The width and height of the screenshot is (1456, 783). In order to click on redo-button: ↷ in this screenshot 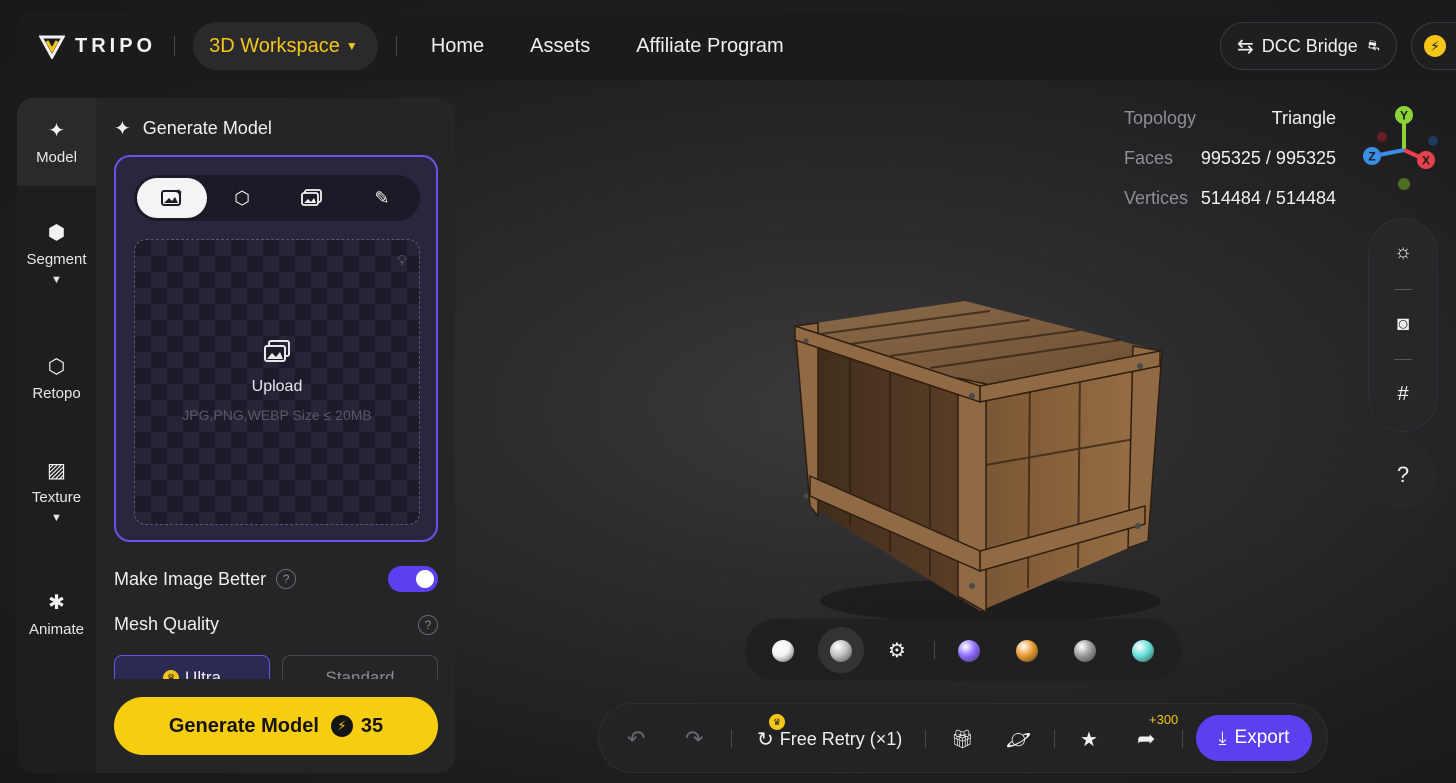, I will do `click(694, 739)`.